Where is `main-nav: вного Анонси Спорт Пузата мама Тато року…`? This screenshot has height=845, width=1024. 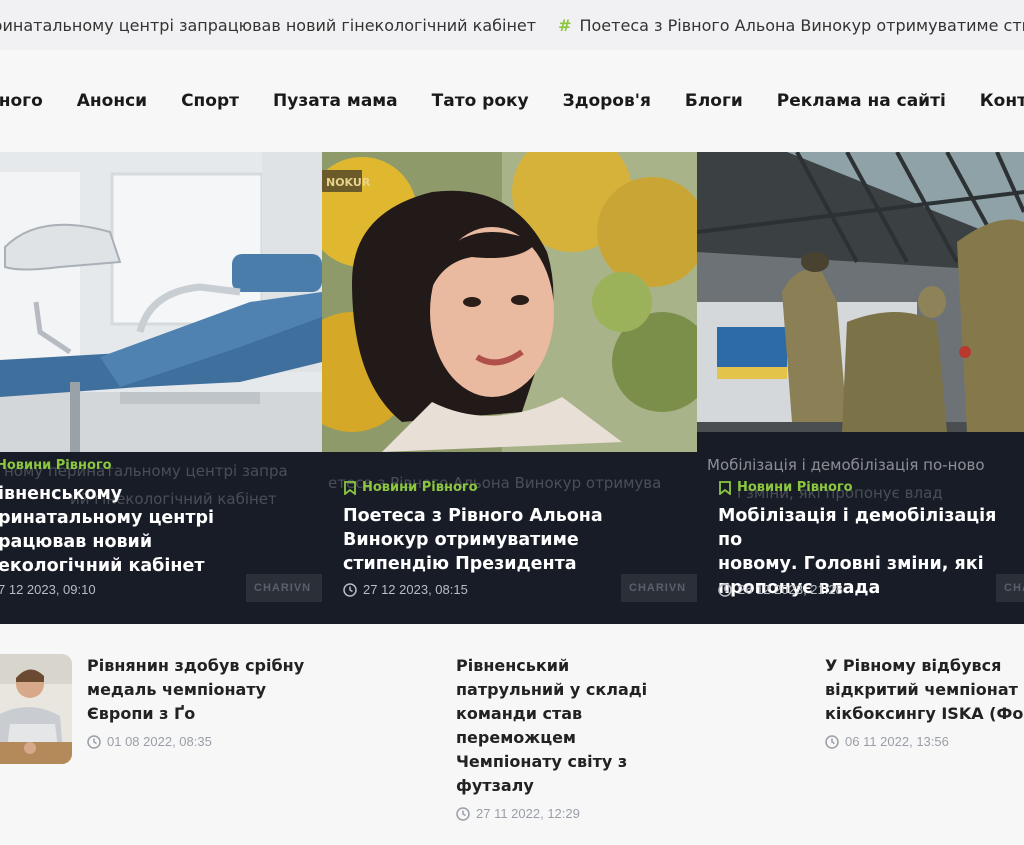
main-nav: вного Анонси Спорт Пузата мама Тато року… is located at coordinates (512, 101).